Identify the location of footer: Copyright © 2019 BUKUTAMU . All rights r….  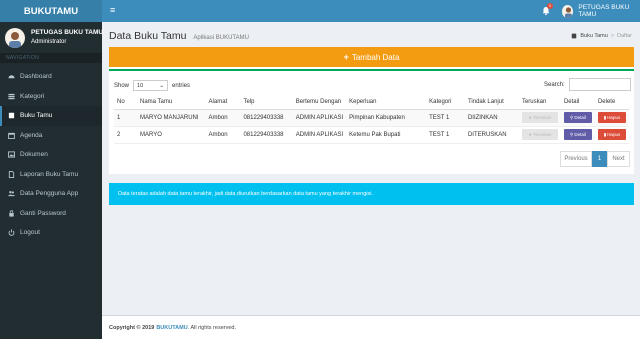
(371, 327).